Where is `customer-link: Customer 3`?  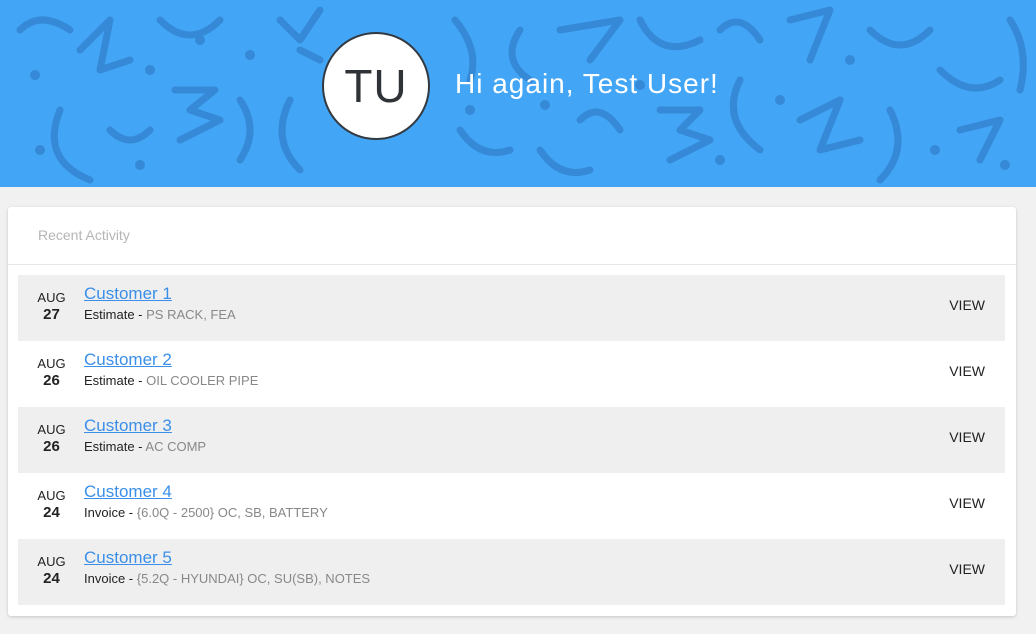 customer-link: Customer 3 is located at coordinates (145, 426).